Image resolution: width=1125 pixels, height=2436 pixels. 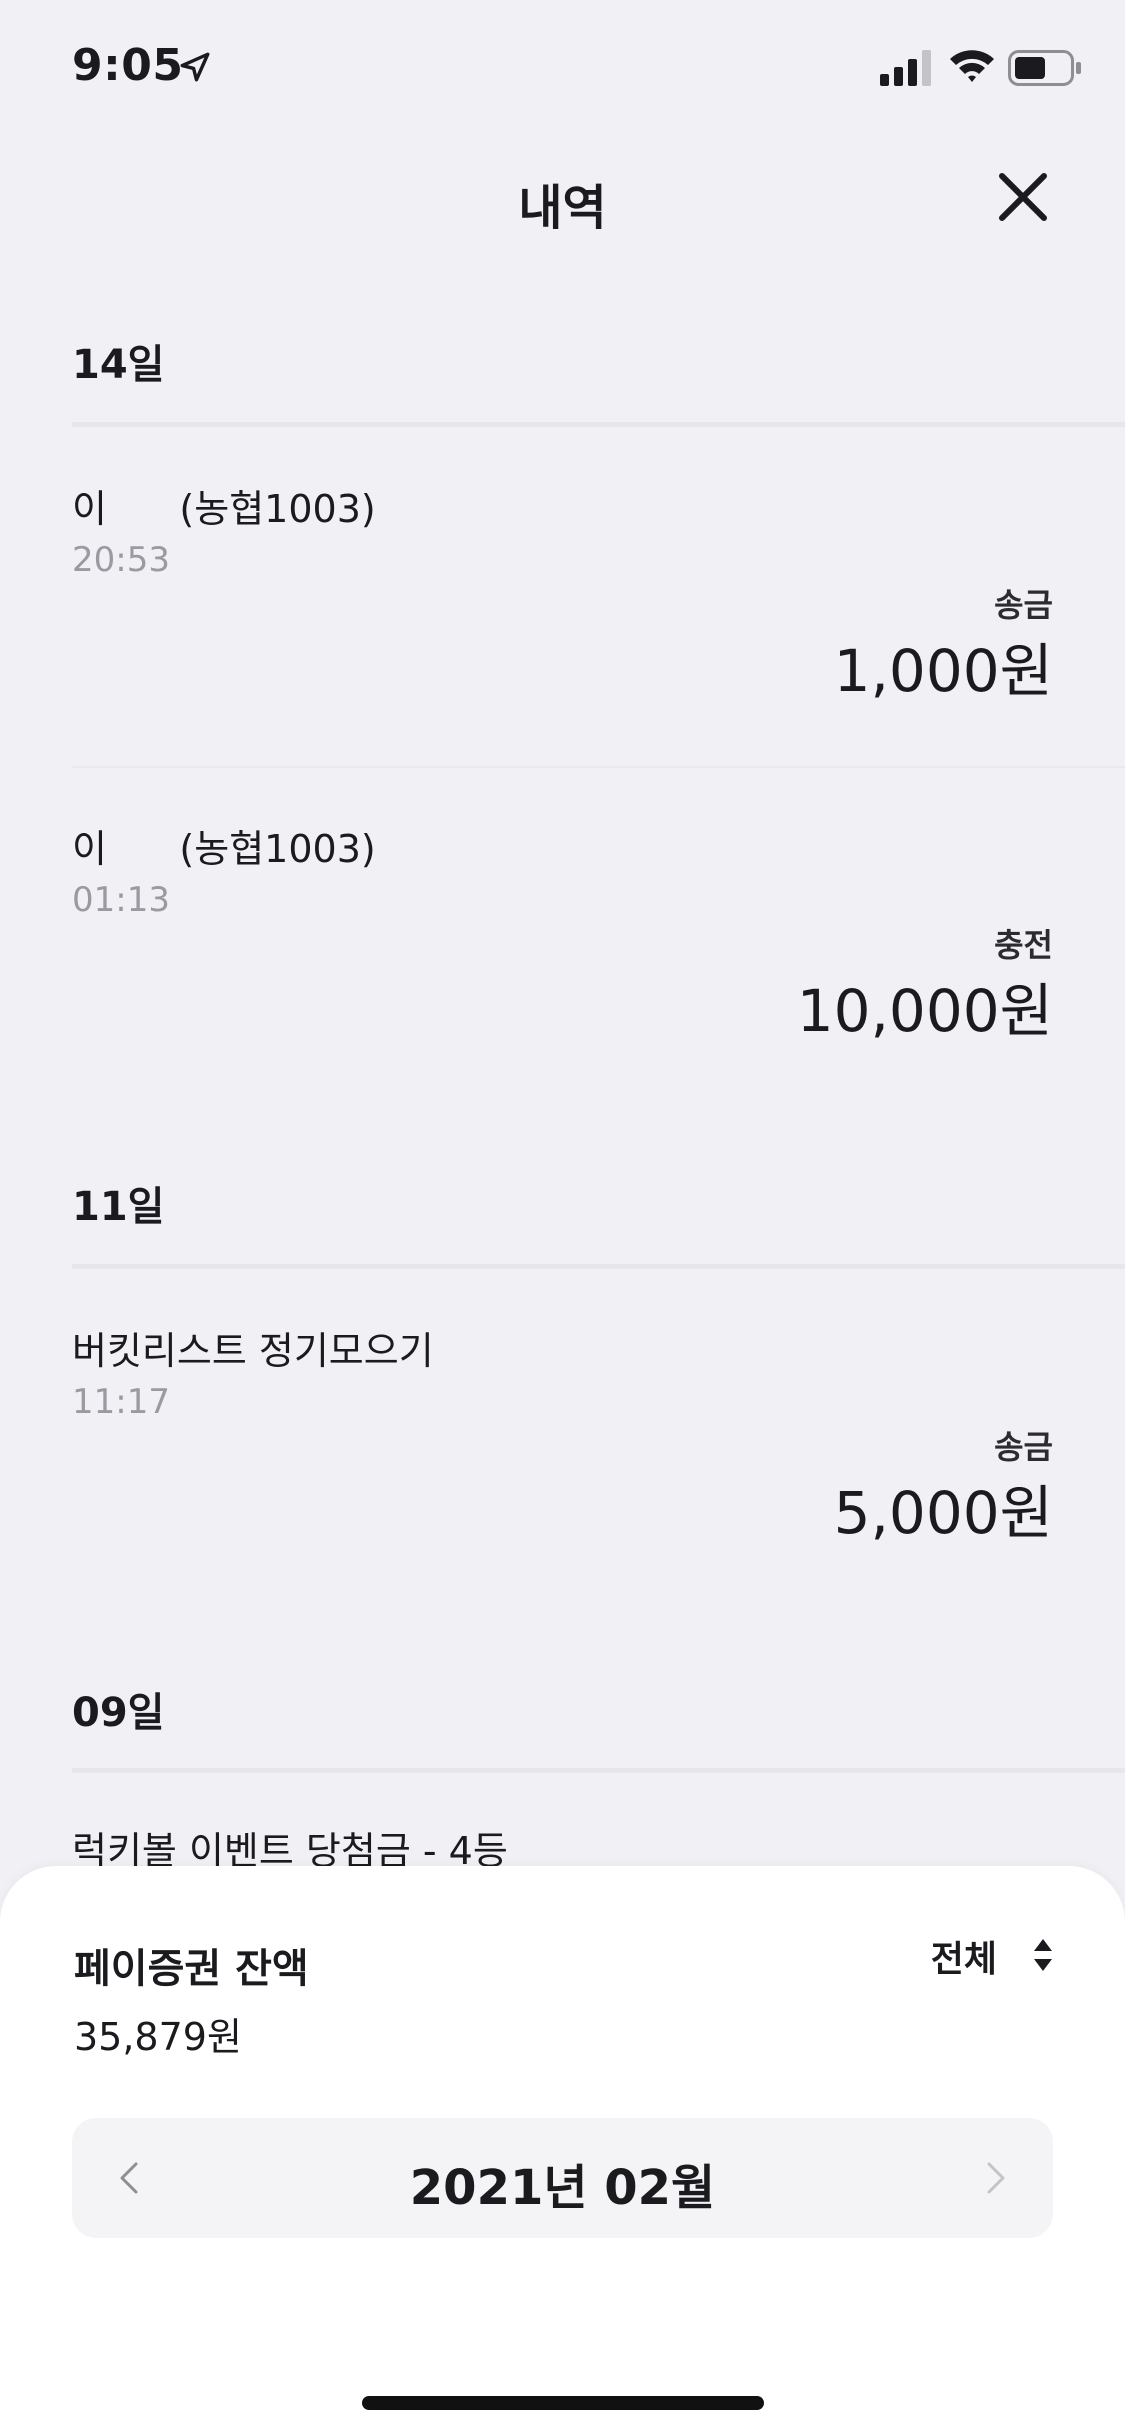 I want to click on title-bar: 내역, so click(x=562, y=200).